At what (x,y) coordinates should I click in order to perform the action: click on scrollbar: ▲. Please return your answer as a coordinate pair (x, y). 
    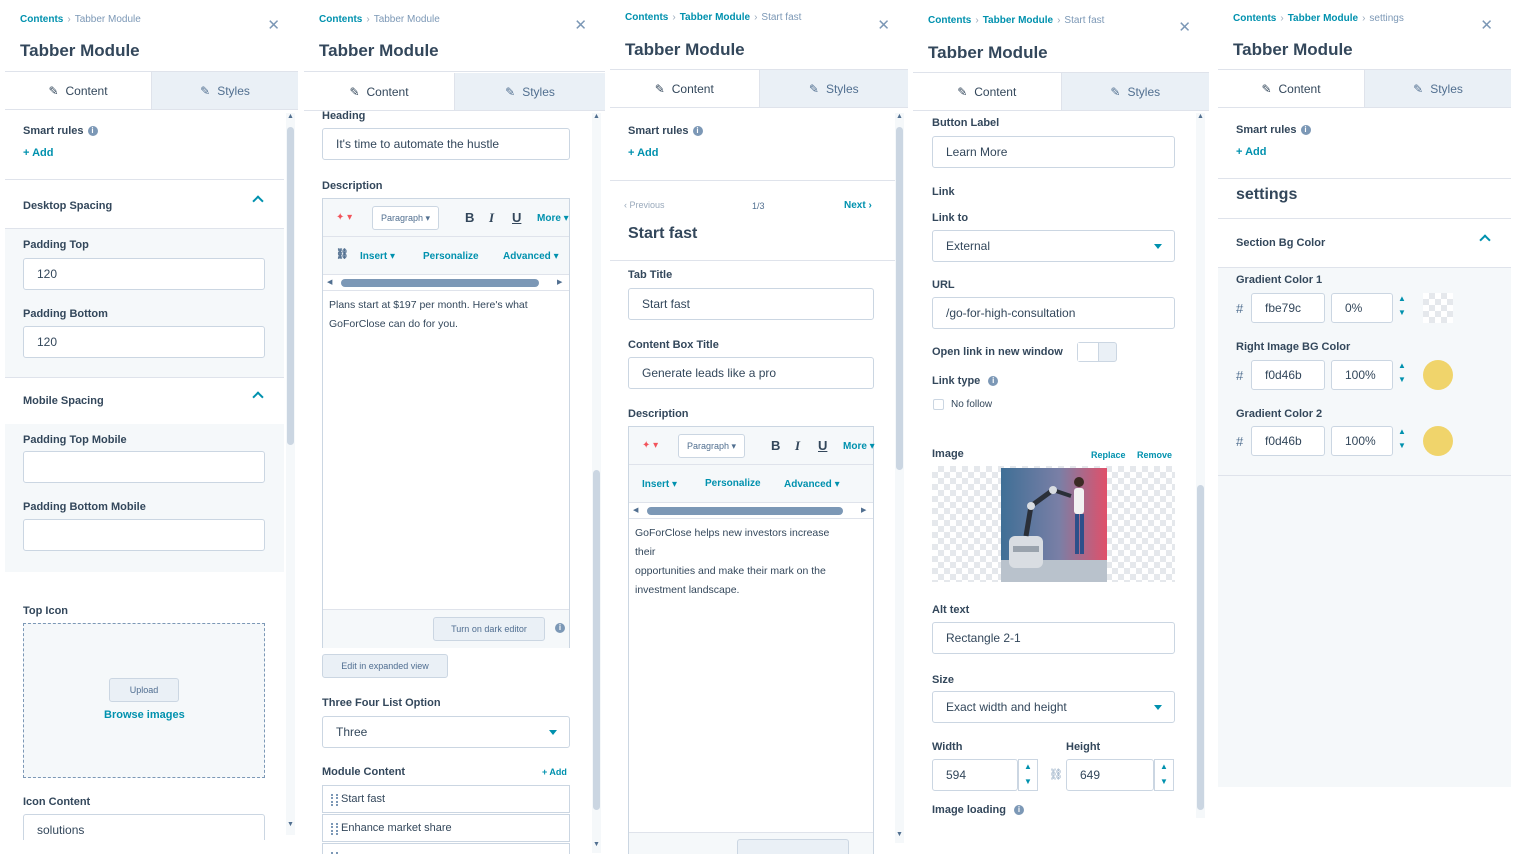
    Looking at the image, I should click on (1200, 465).